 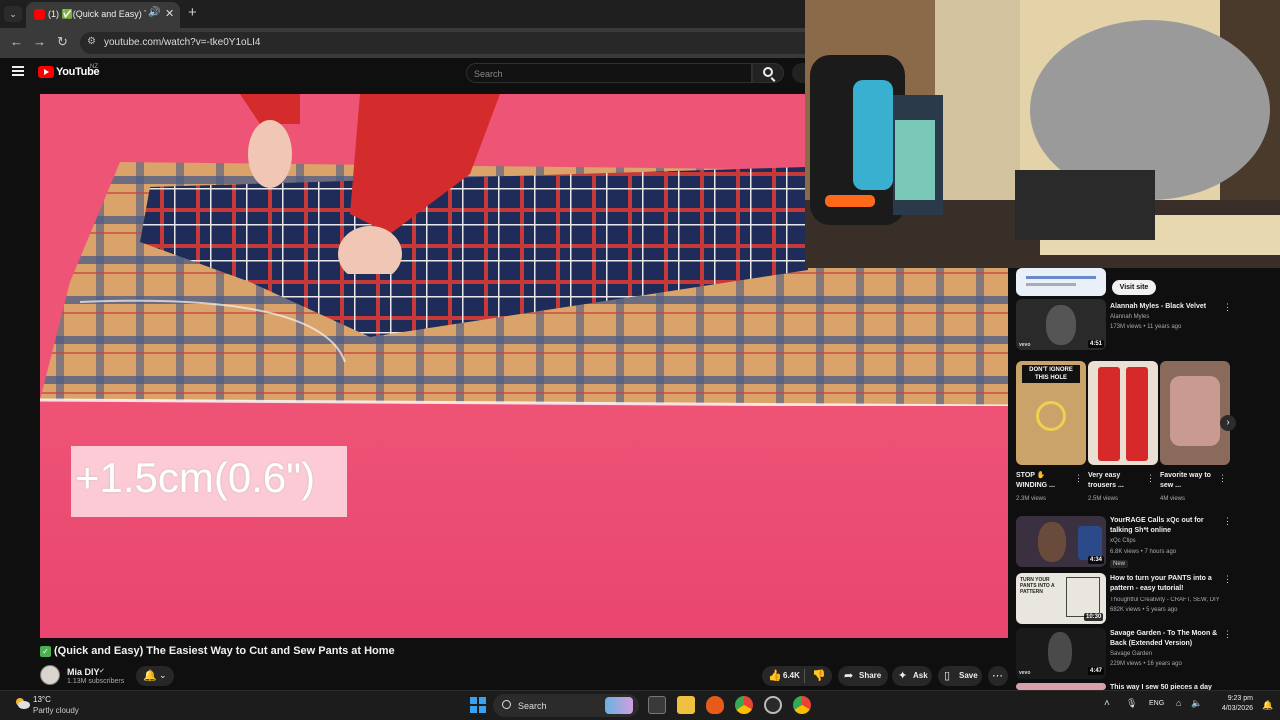 I want to click on thumbs-up-icon: 👍, so click(x=775, y=675).